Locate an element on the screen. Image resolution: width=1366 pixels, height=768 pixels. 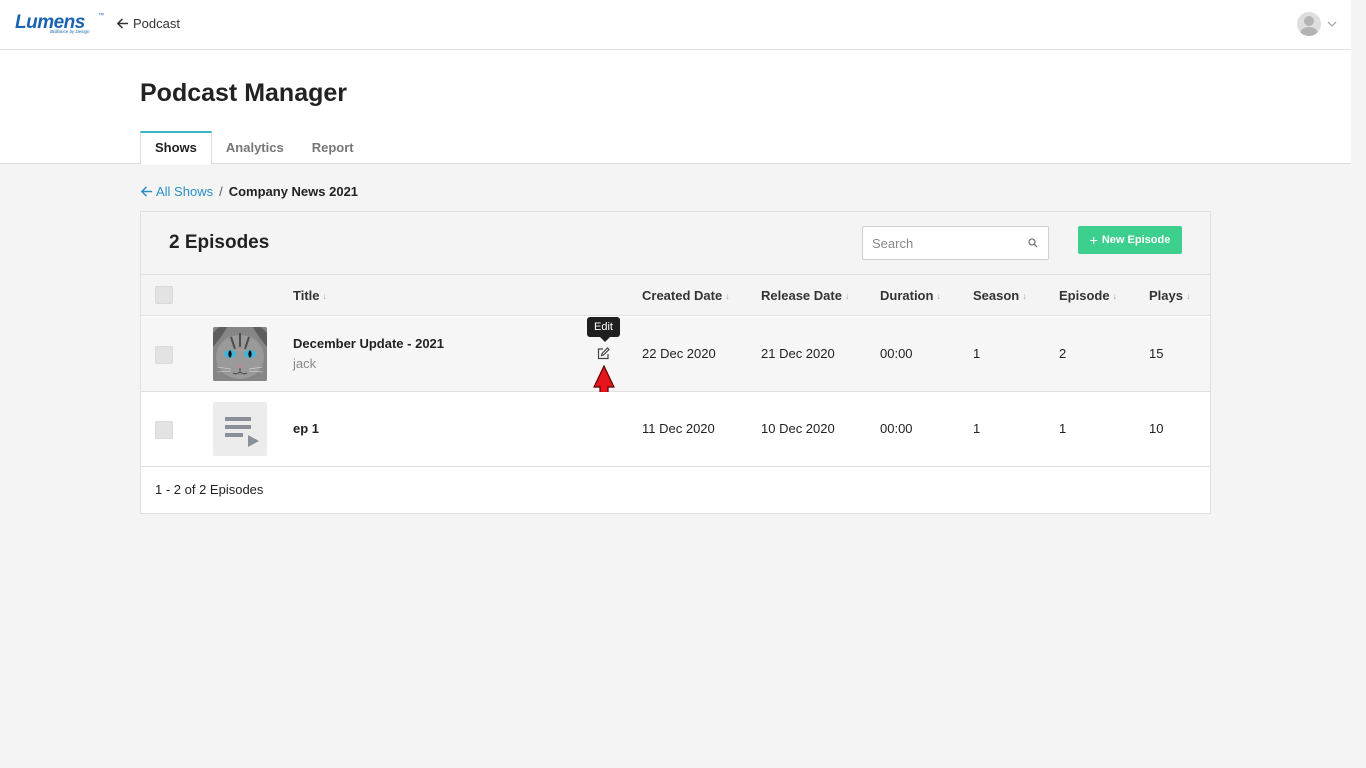
logo-trademark: ™ is located at coordinates (101, 16).